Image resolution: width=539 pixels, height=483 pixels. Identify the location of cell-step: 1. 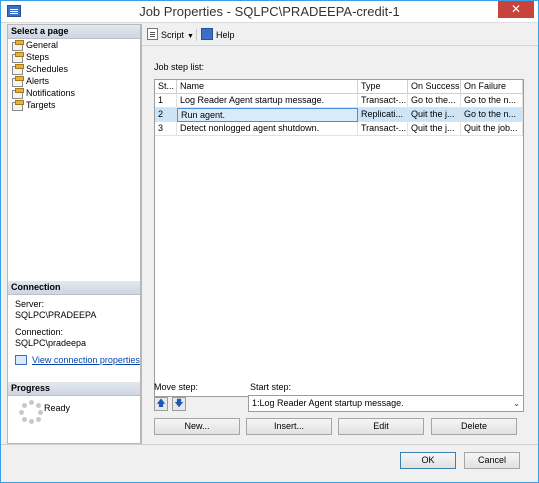
(166, 101).